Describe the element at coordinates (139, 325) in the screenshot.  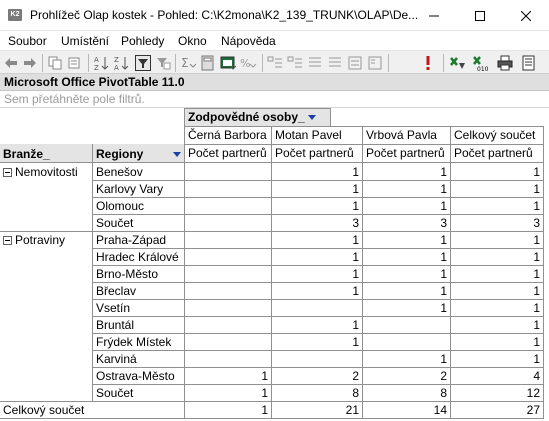
I see `region-label: Bruntál` at that location.